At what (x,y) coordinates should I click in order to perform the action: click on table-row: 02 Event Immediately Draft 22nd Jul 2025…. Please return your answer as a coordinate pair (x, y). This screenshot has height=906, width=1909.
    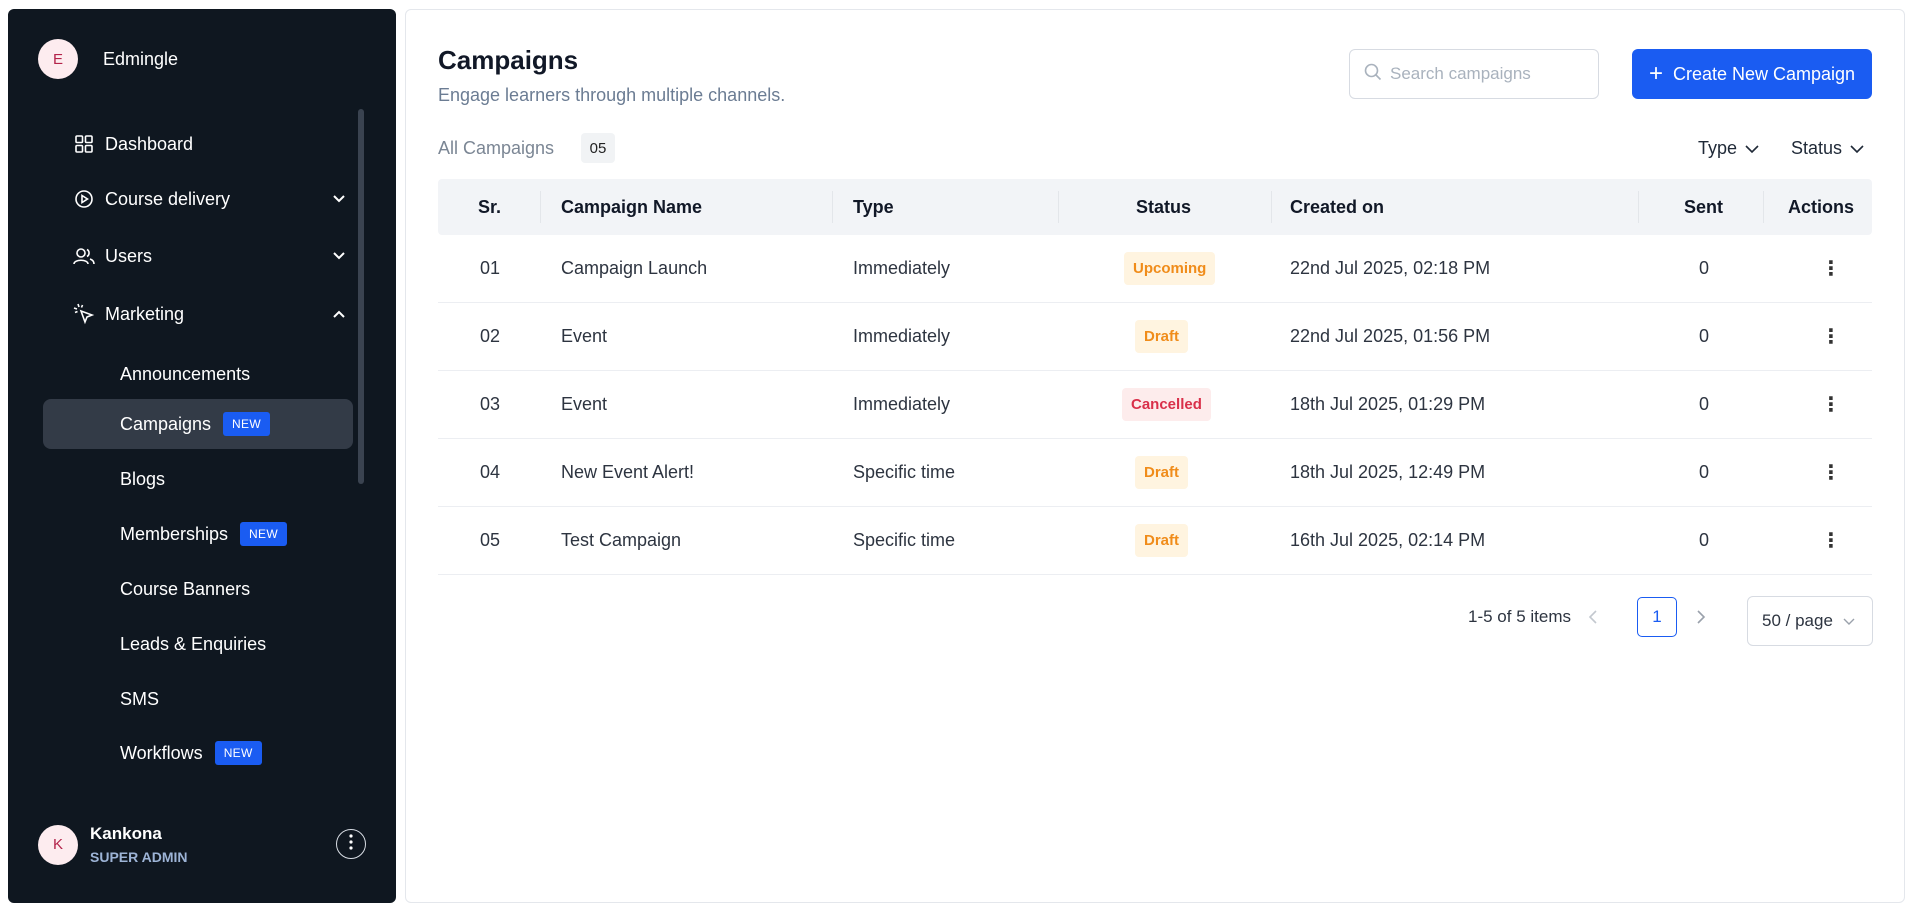
    Looking at the image, I should click on (1155, 337).